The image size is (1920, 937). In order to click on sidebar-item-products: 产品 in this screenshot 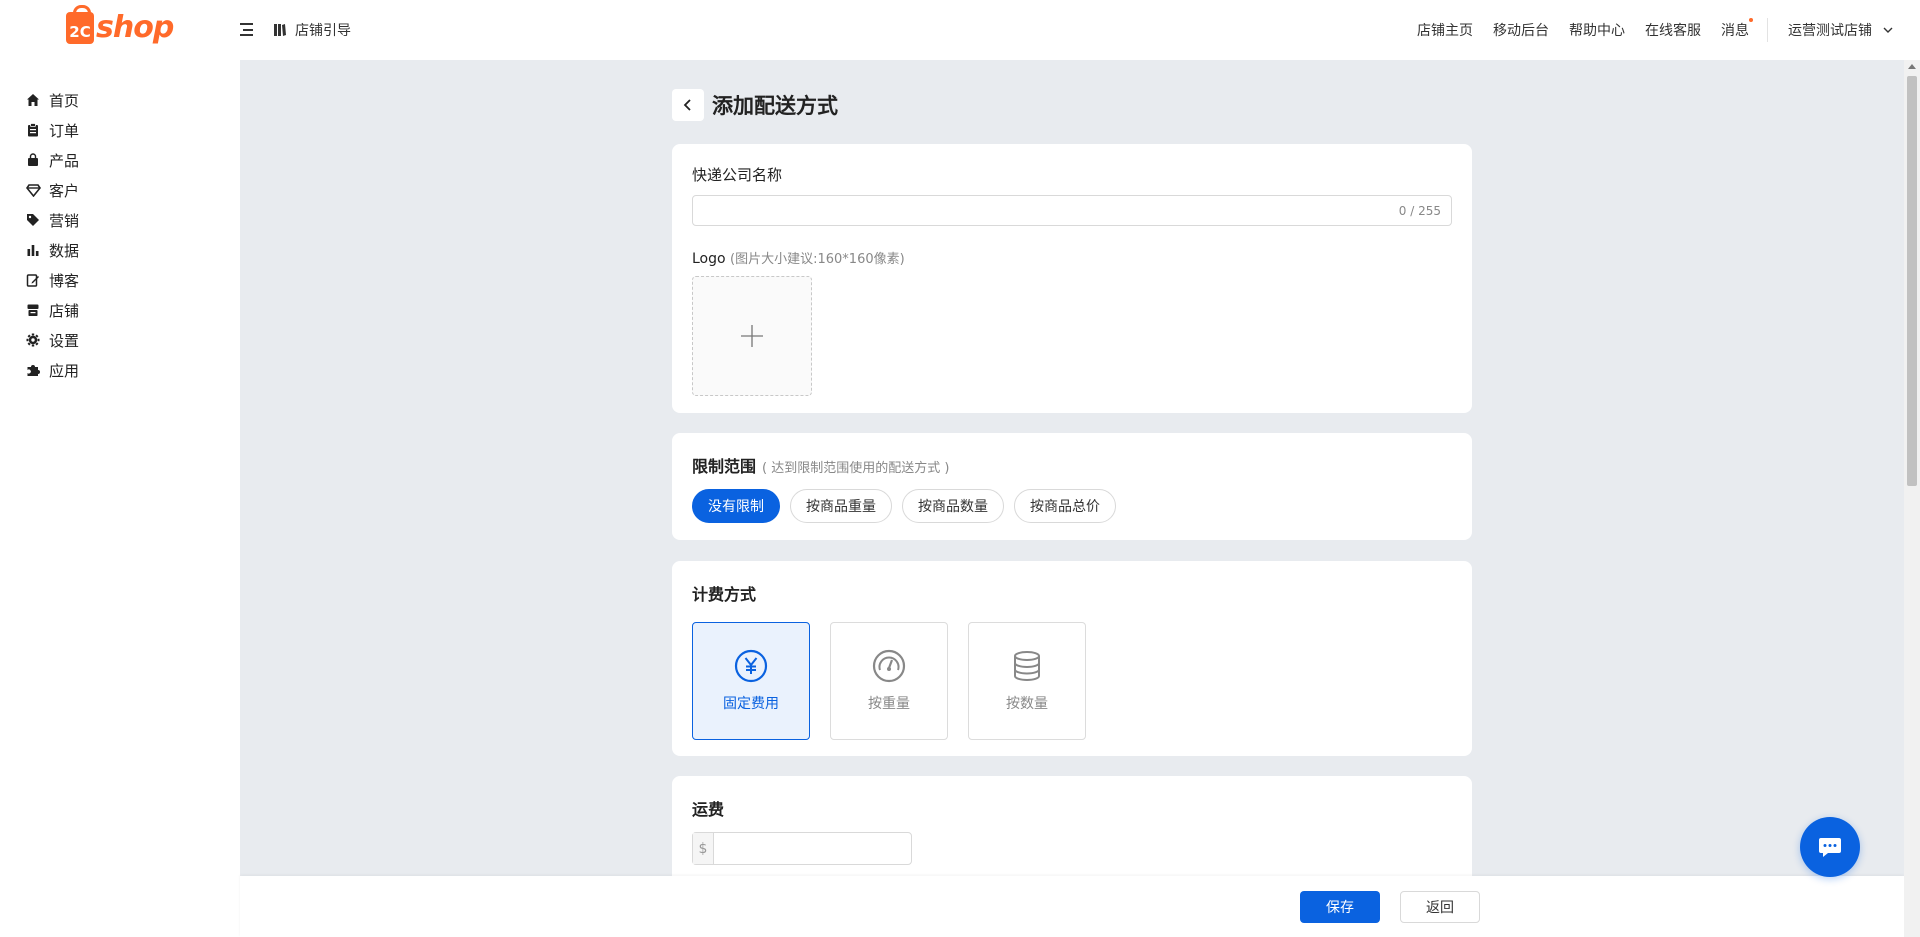, I will do `click(120, 160)`.